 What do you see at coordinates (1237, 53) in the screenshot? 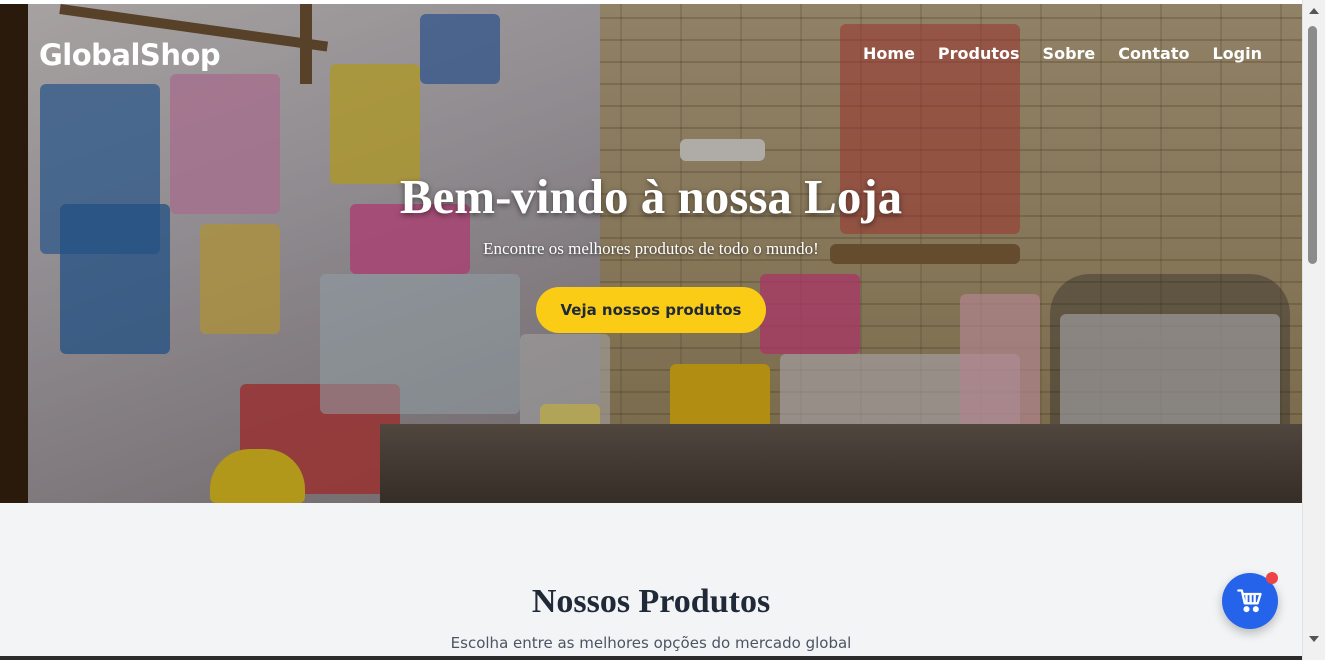
I see `nav-link-login: Login` at bounding box center [1237, 53].